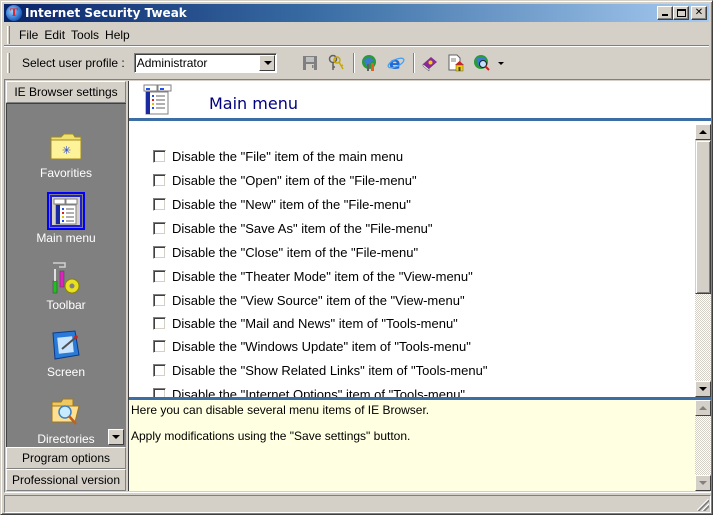 The image size is (713, 515). I want to click on description-scrollbar, so click(703, 445).